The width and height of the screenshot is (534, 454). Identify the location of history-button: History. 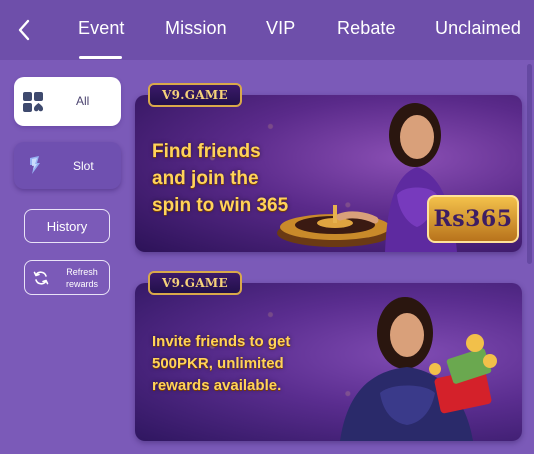
(67, 226).